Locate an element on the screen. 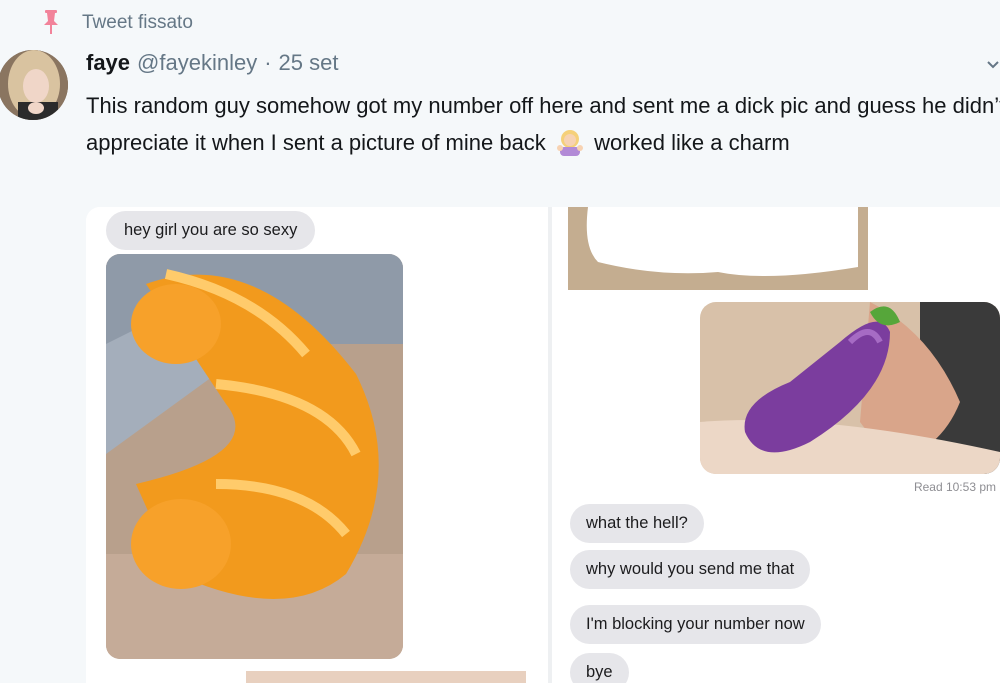 The image size is (1000, 683). avatar is located at coordinates (34, 85).